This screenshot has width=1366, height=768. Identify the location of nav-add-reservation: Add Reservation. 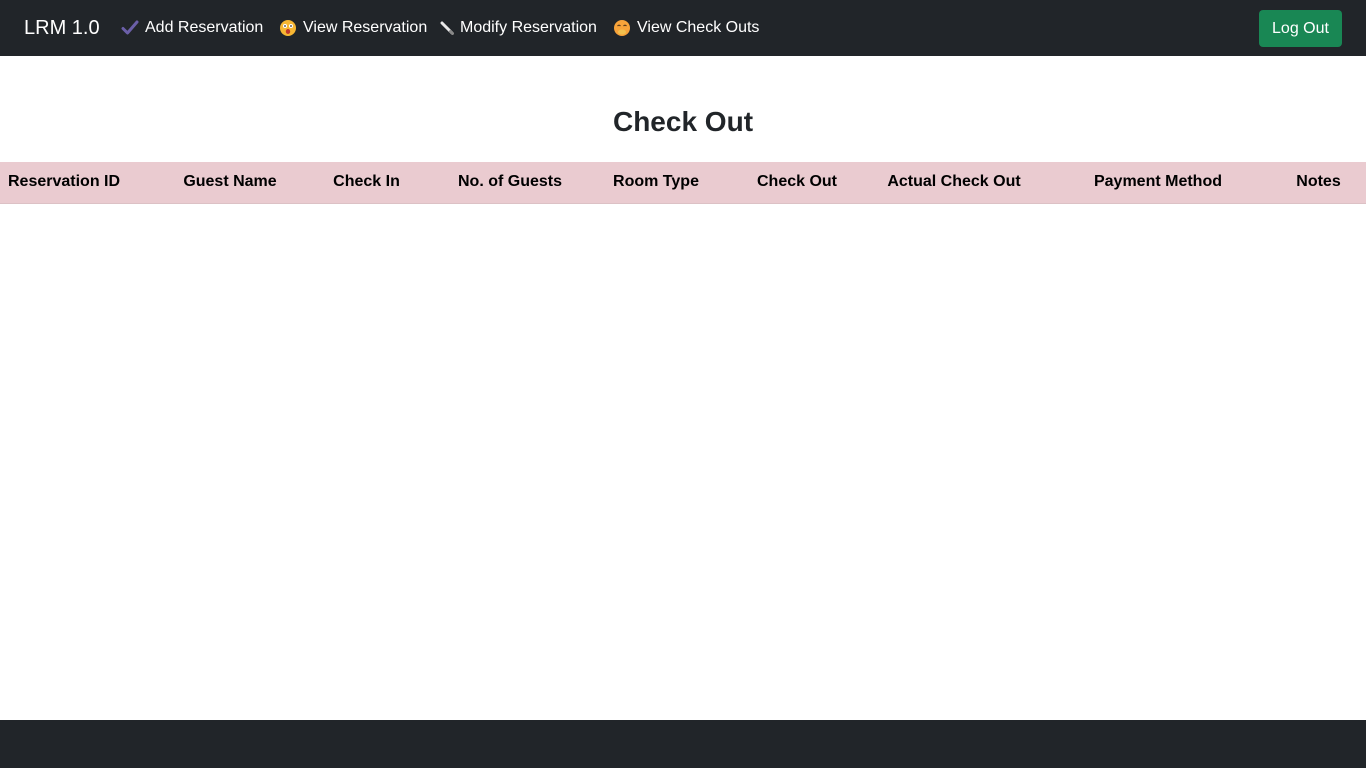
(192, 28).